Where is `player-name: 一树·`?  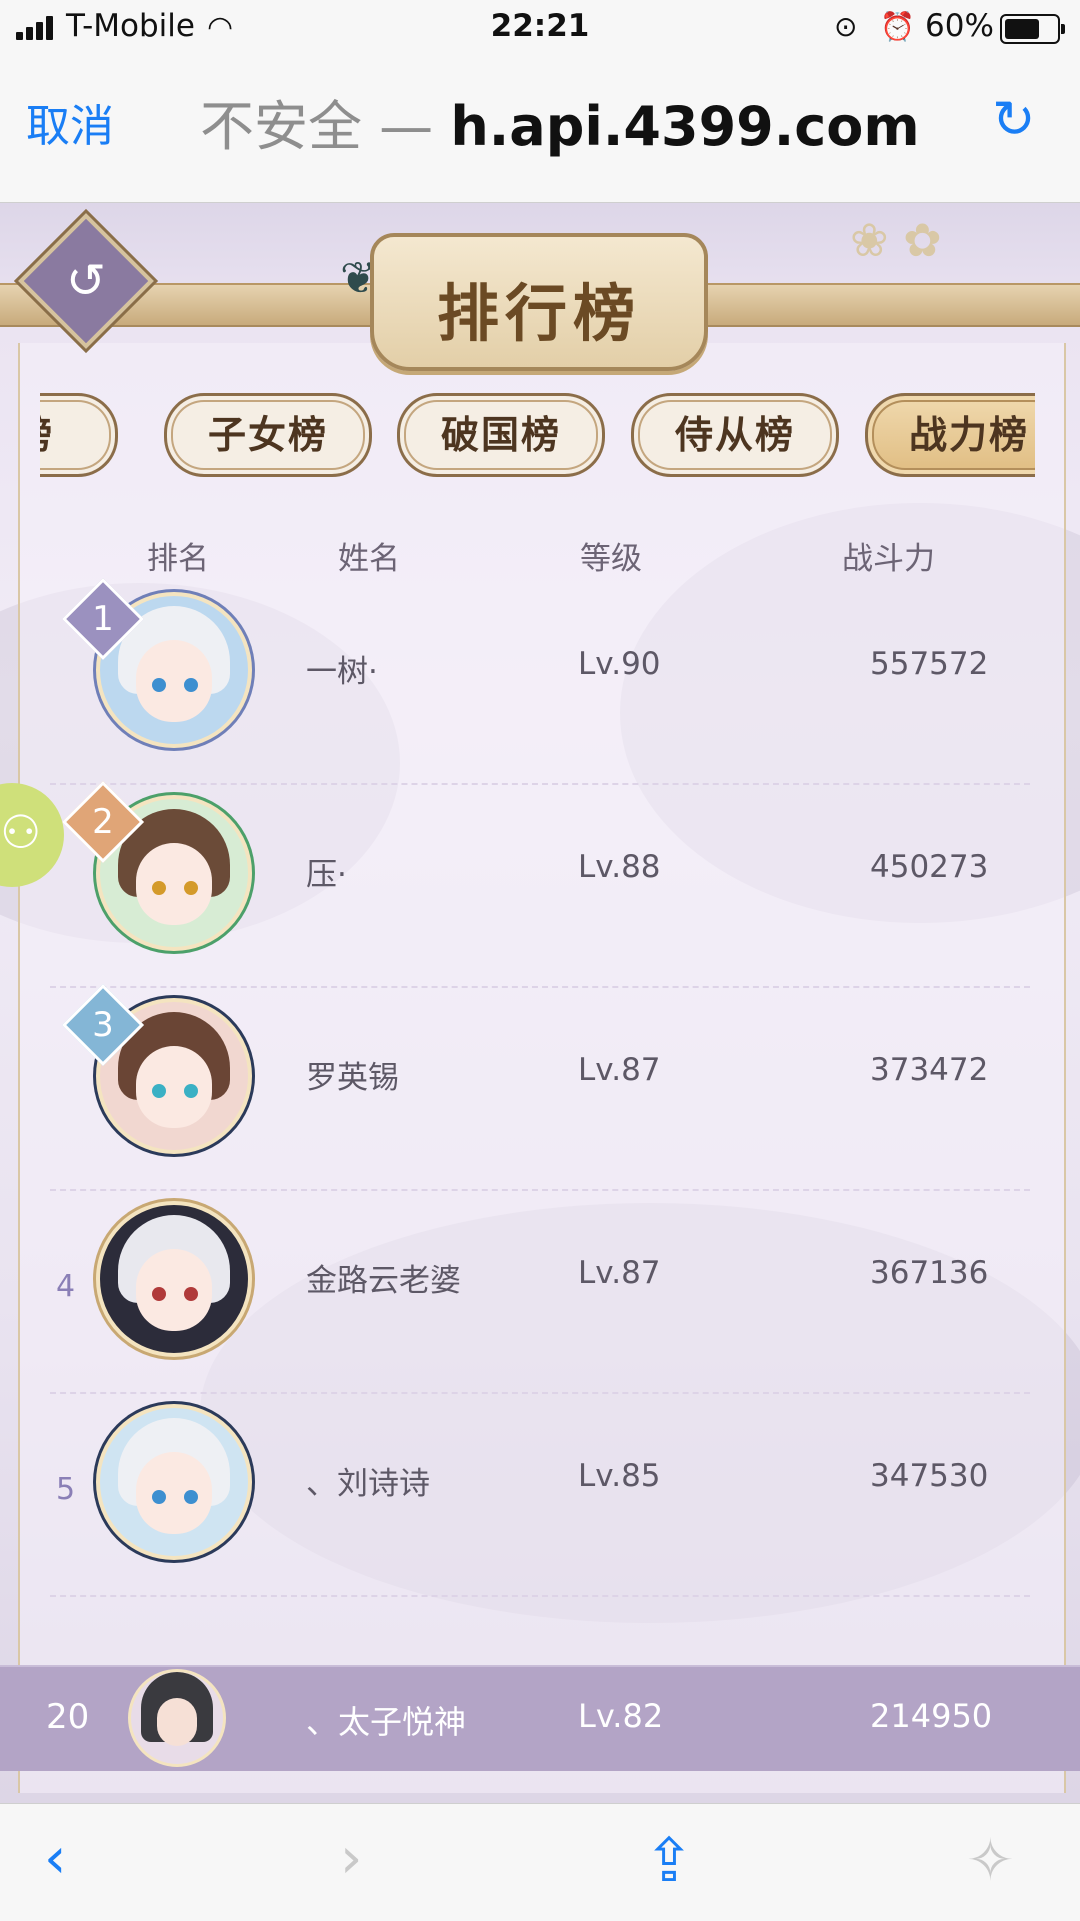
player-name: 一树· is located at coordinates (342, 672).